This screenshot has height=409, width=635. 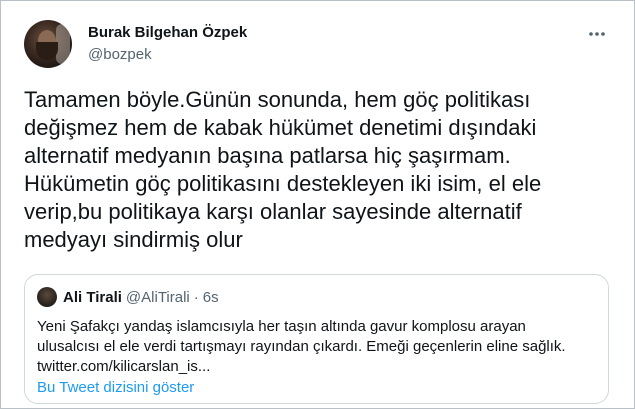 I want to click on author-handle: @bozpek, so click(x=120, y=54).